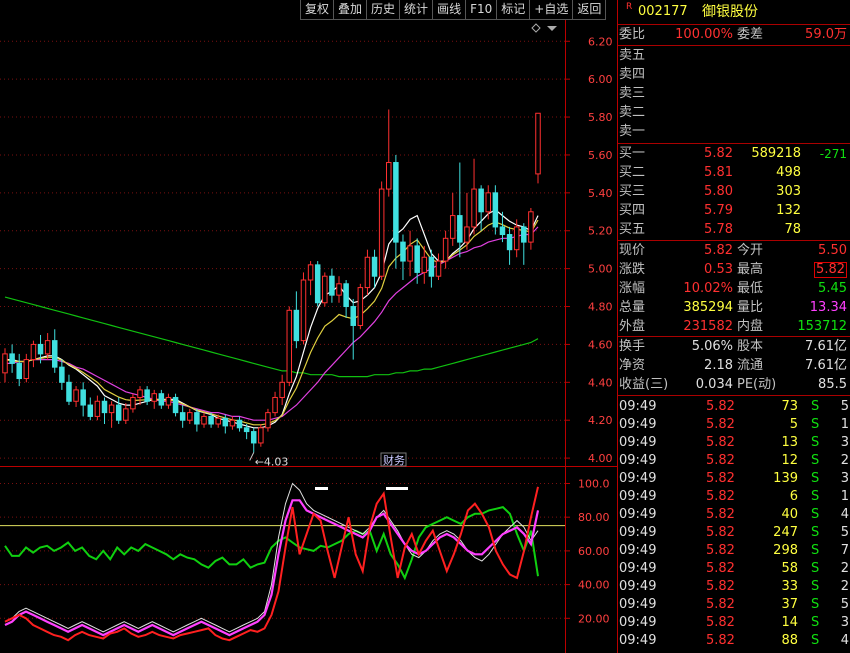 The height and width of the screenshot is (653, 850). I want to click on tick-row: 09:49 5.82 13 S 3, so click(734, 443).